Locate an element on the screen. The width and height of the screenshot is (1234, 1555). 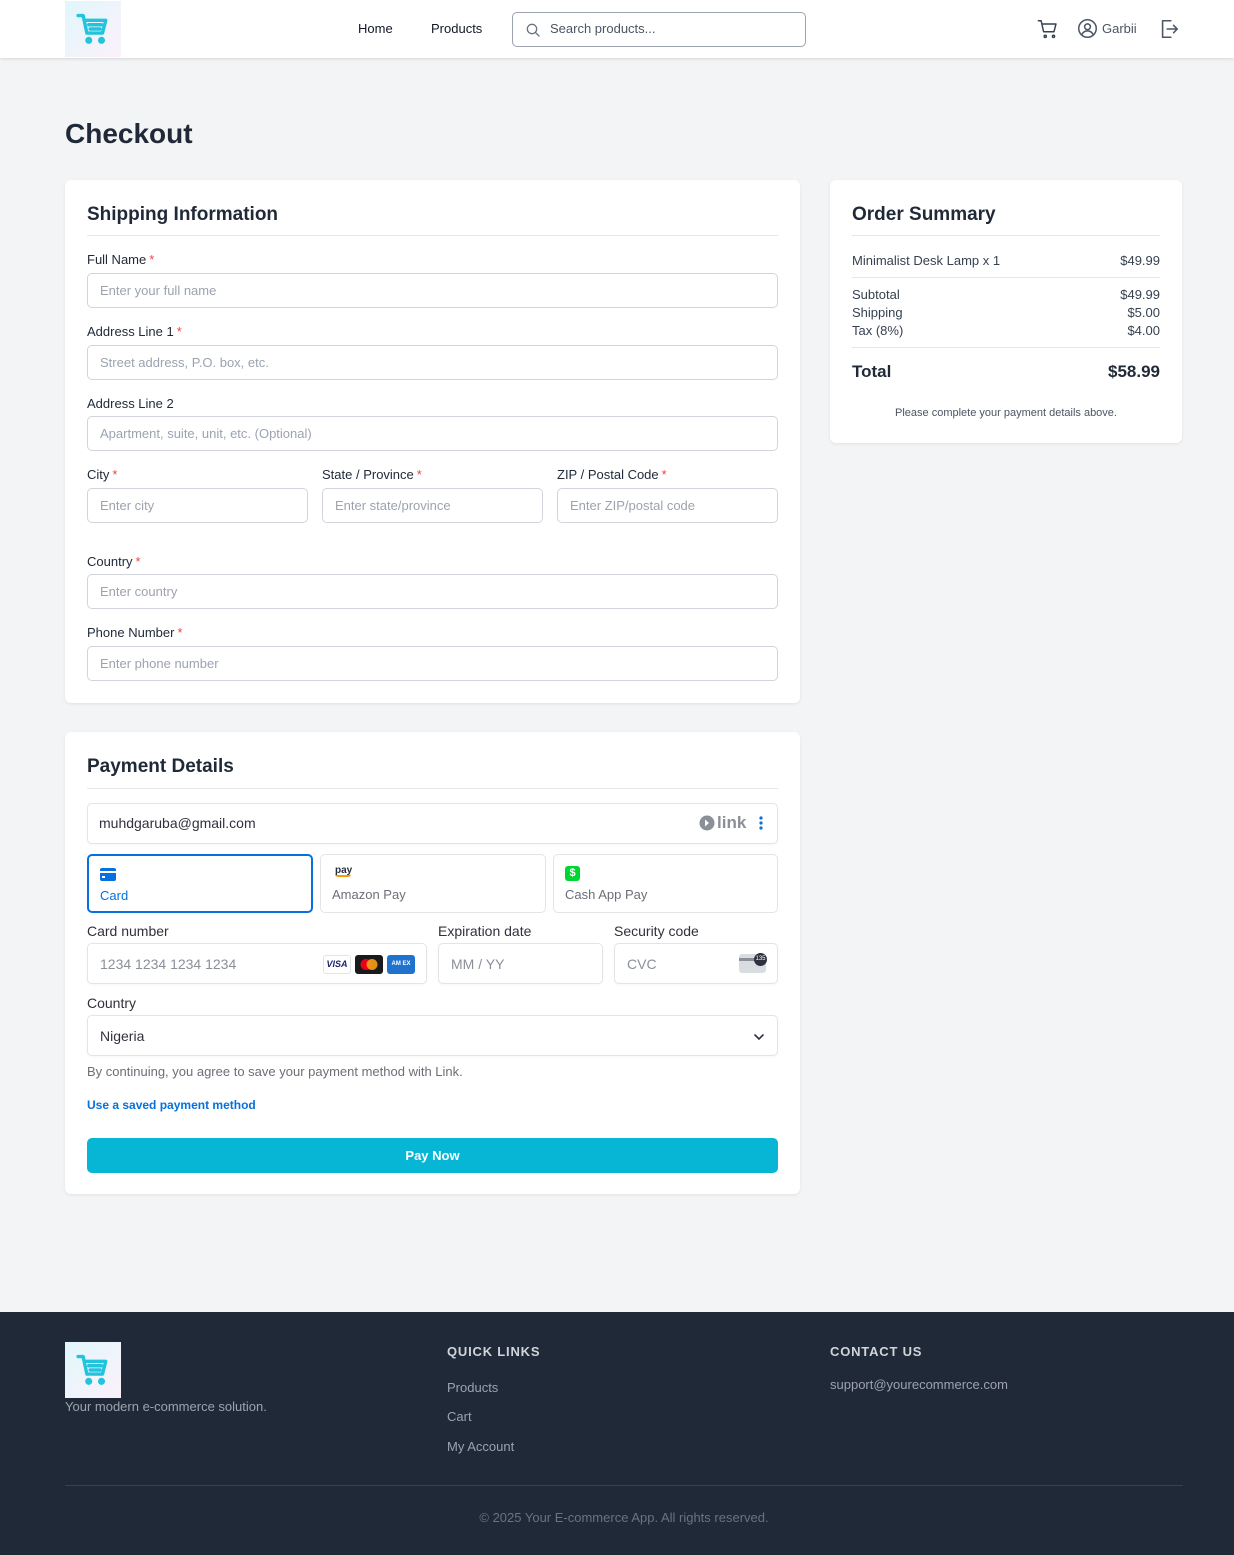
amazon-pay-icon: pay is located at coordinates (344, 871).